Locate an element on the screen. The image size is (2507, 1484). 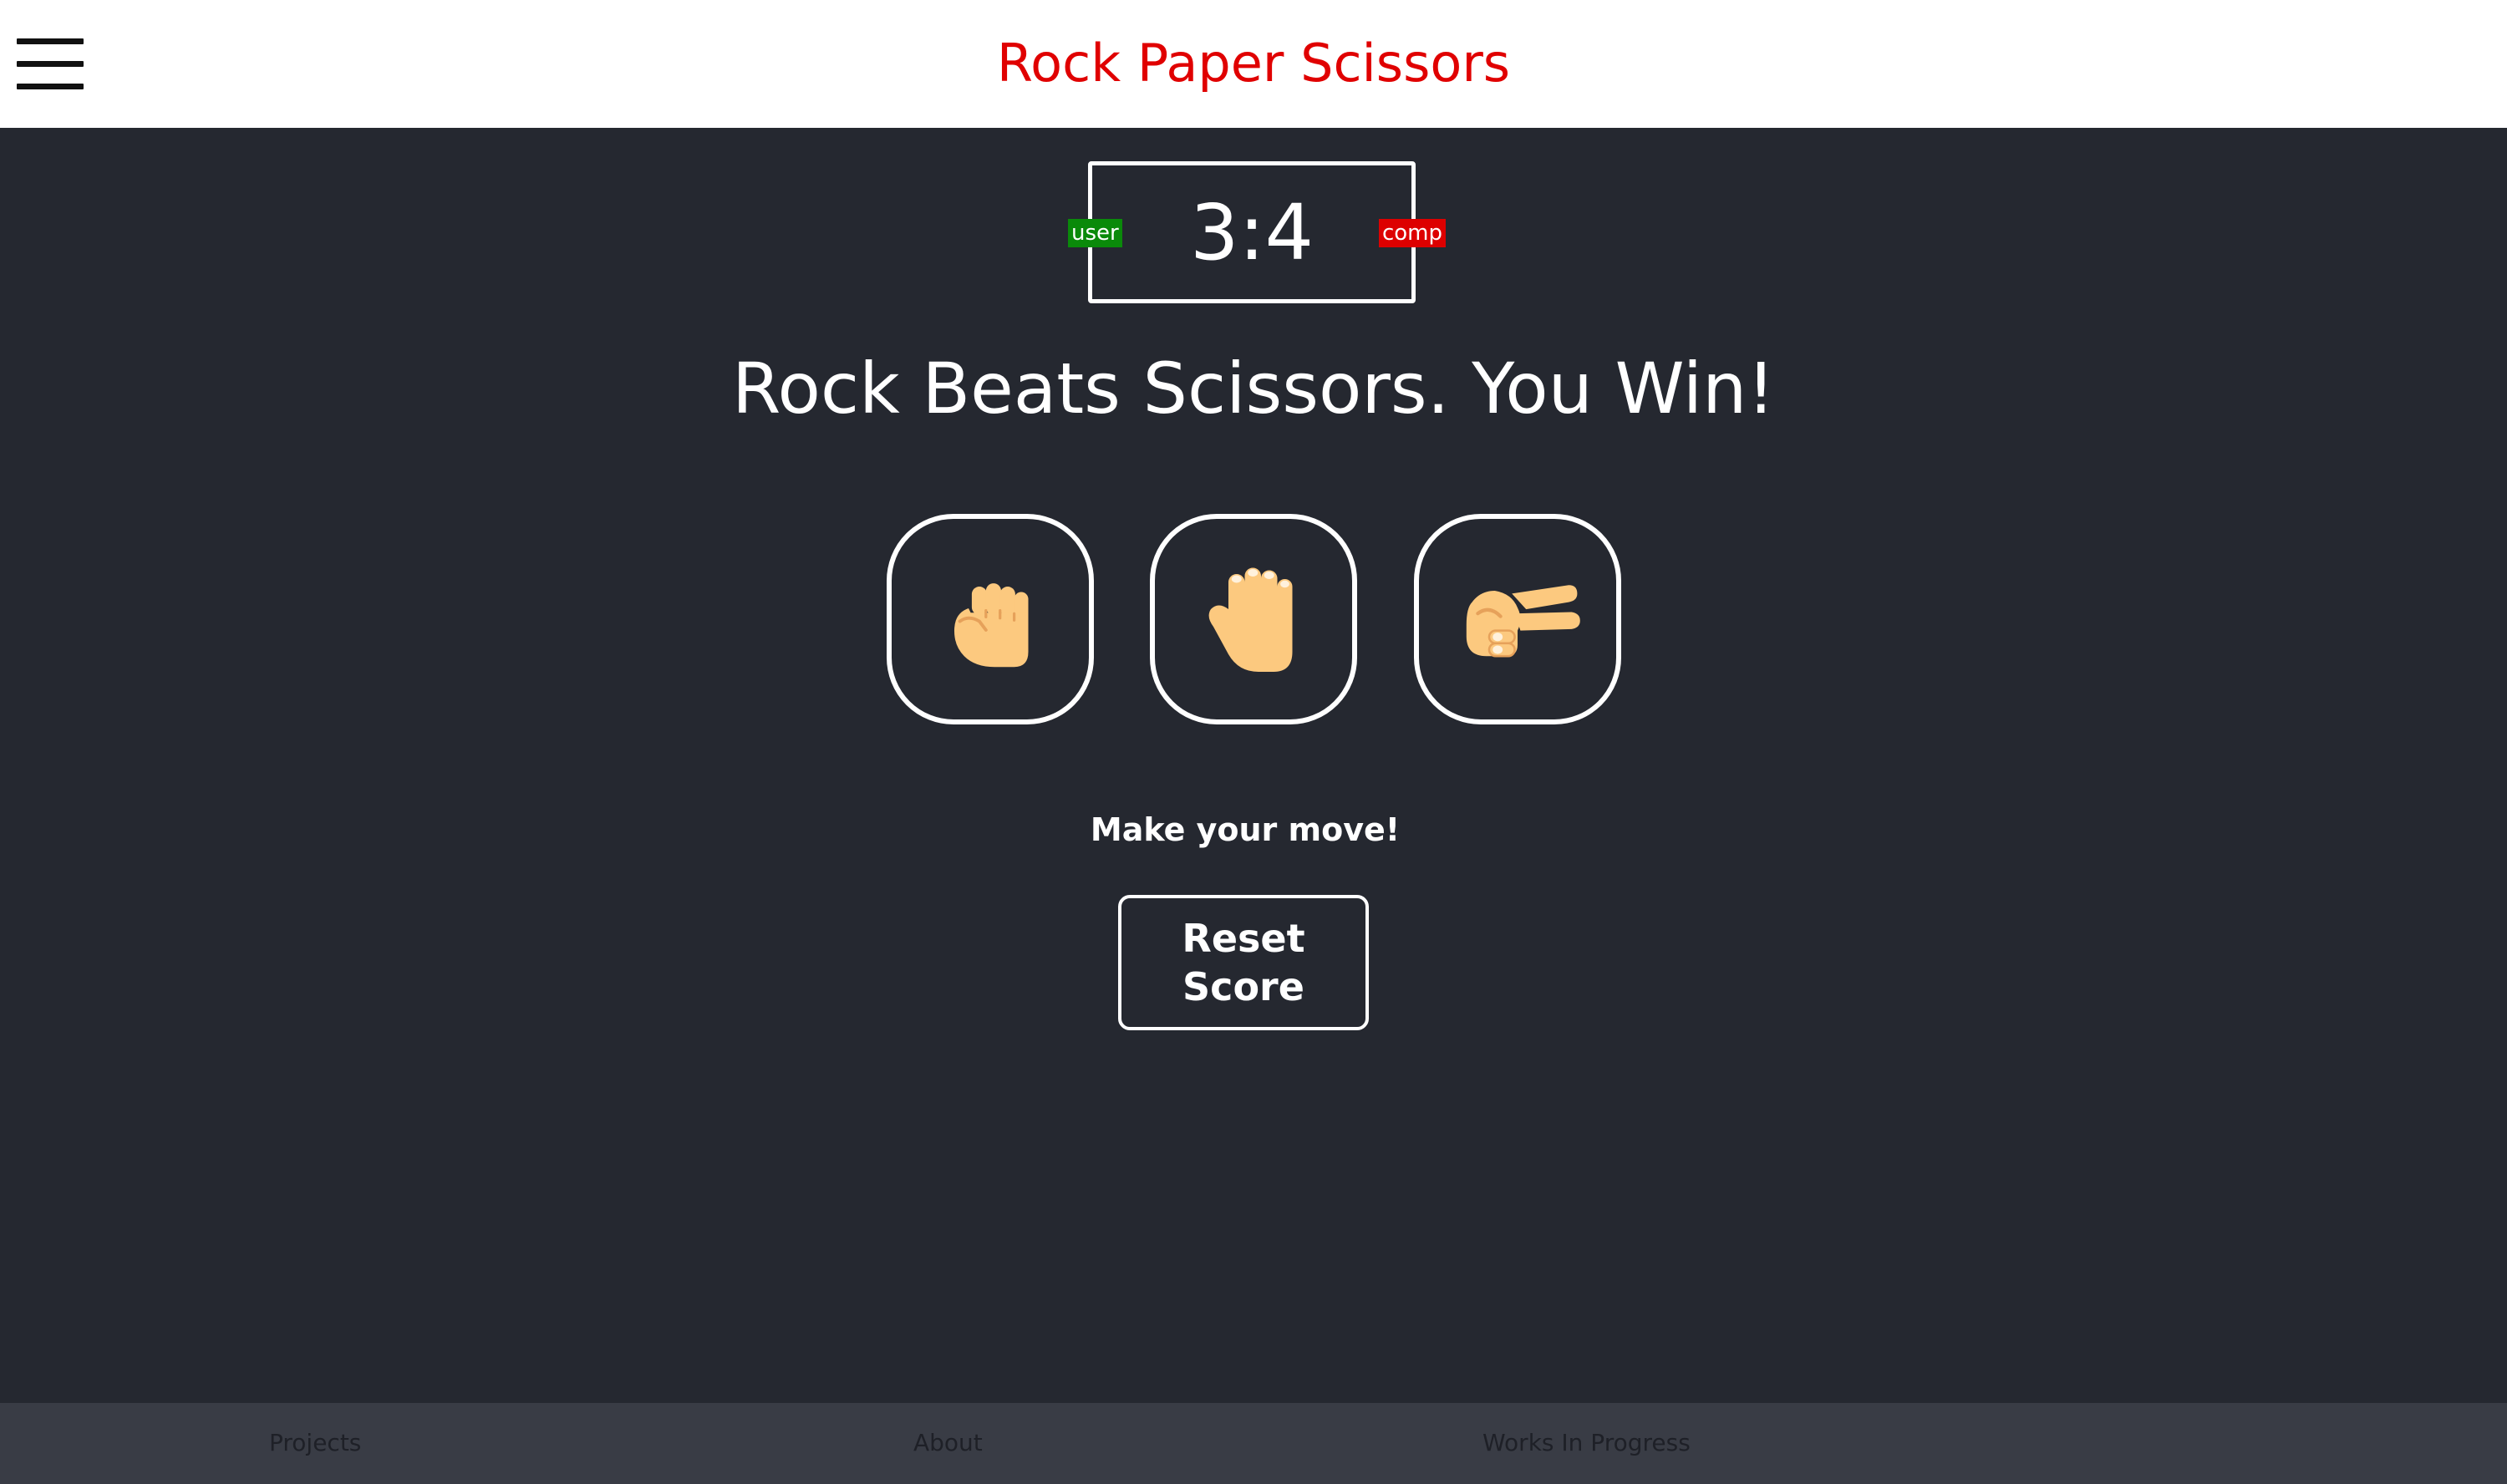
comp-score-badge: comp is located at coordinates (1412, 233).